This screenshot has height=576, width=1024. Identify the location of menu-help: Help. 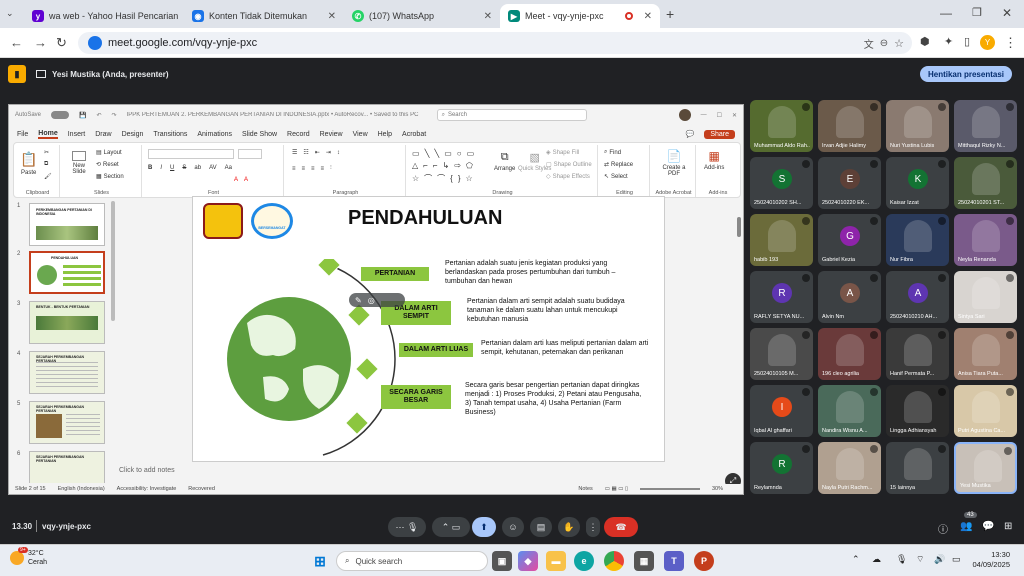
(385, 134).